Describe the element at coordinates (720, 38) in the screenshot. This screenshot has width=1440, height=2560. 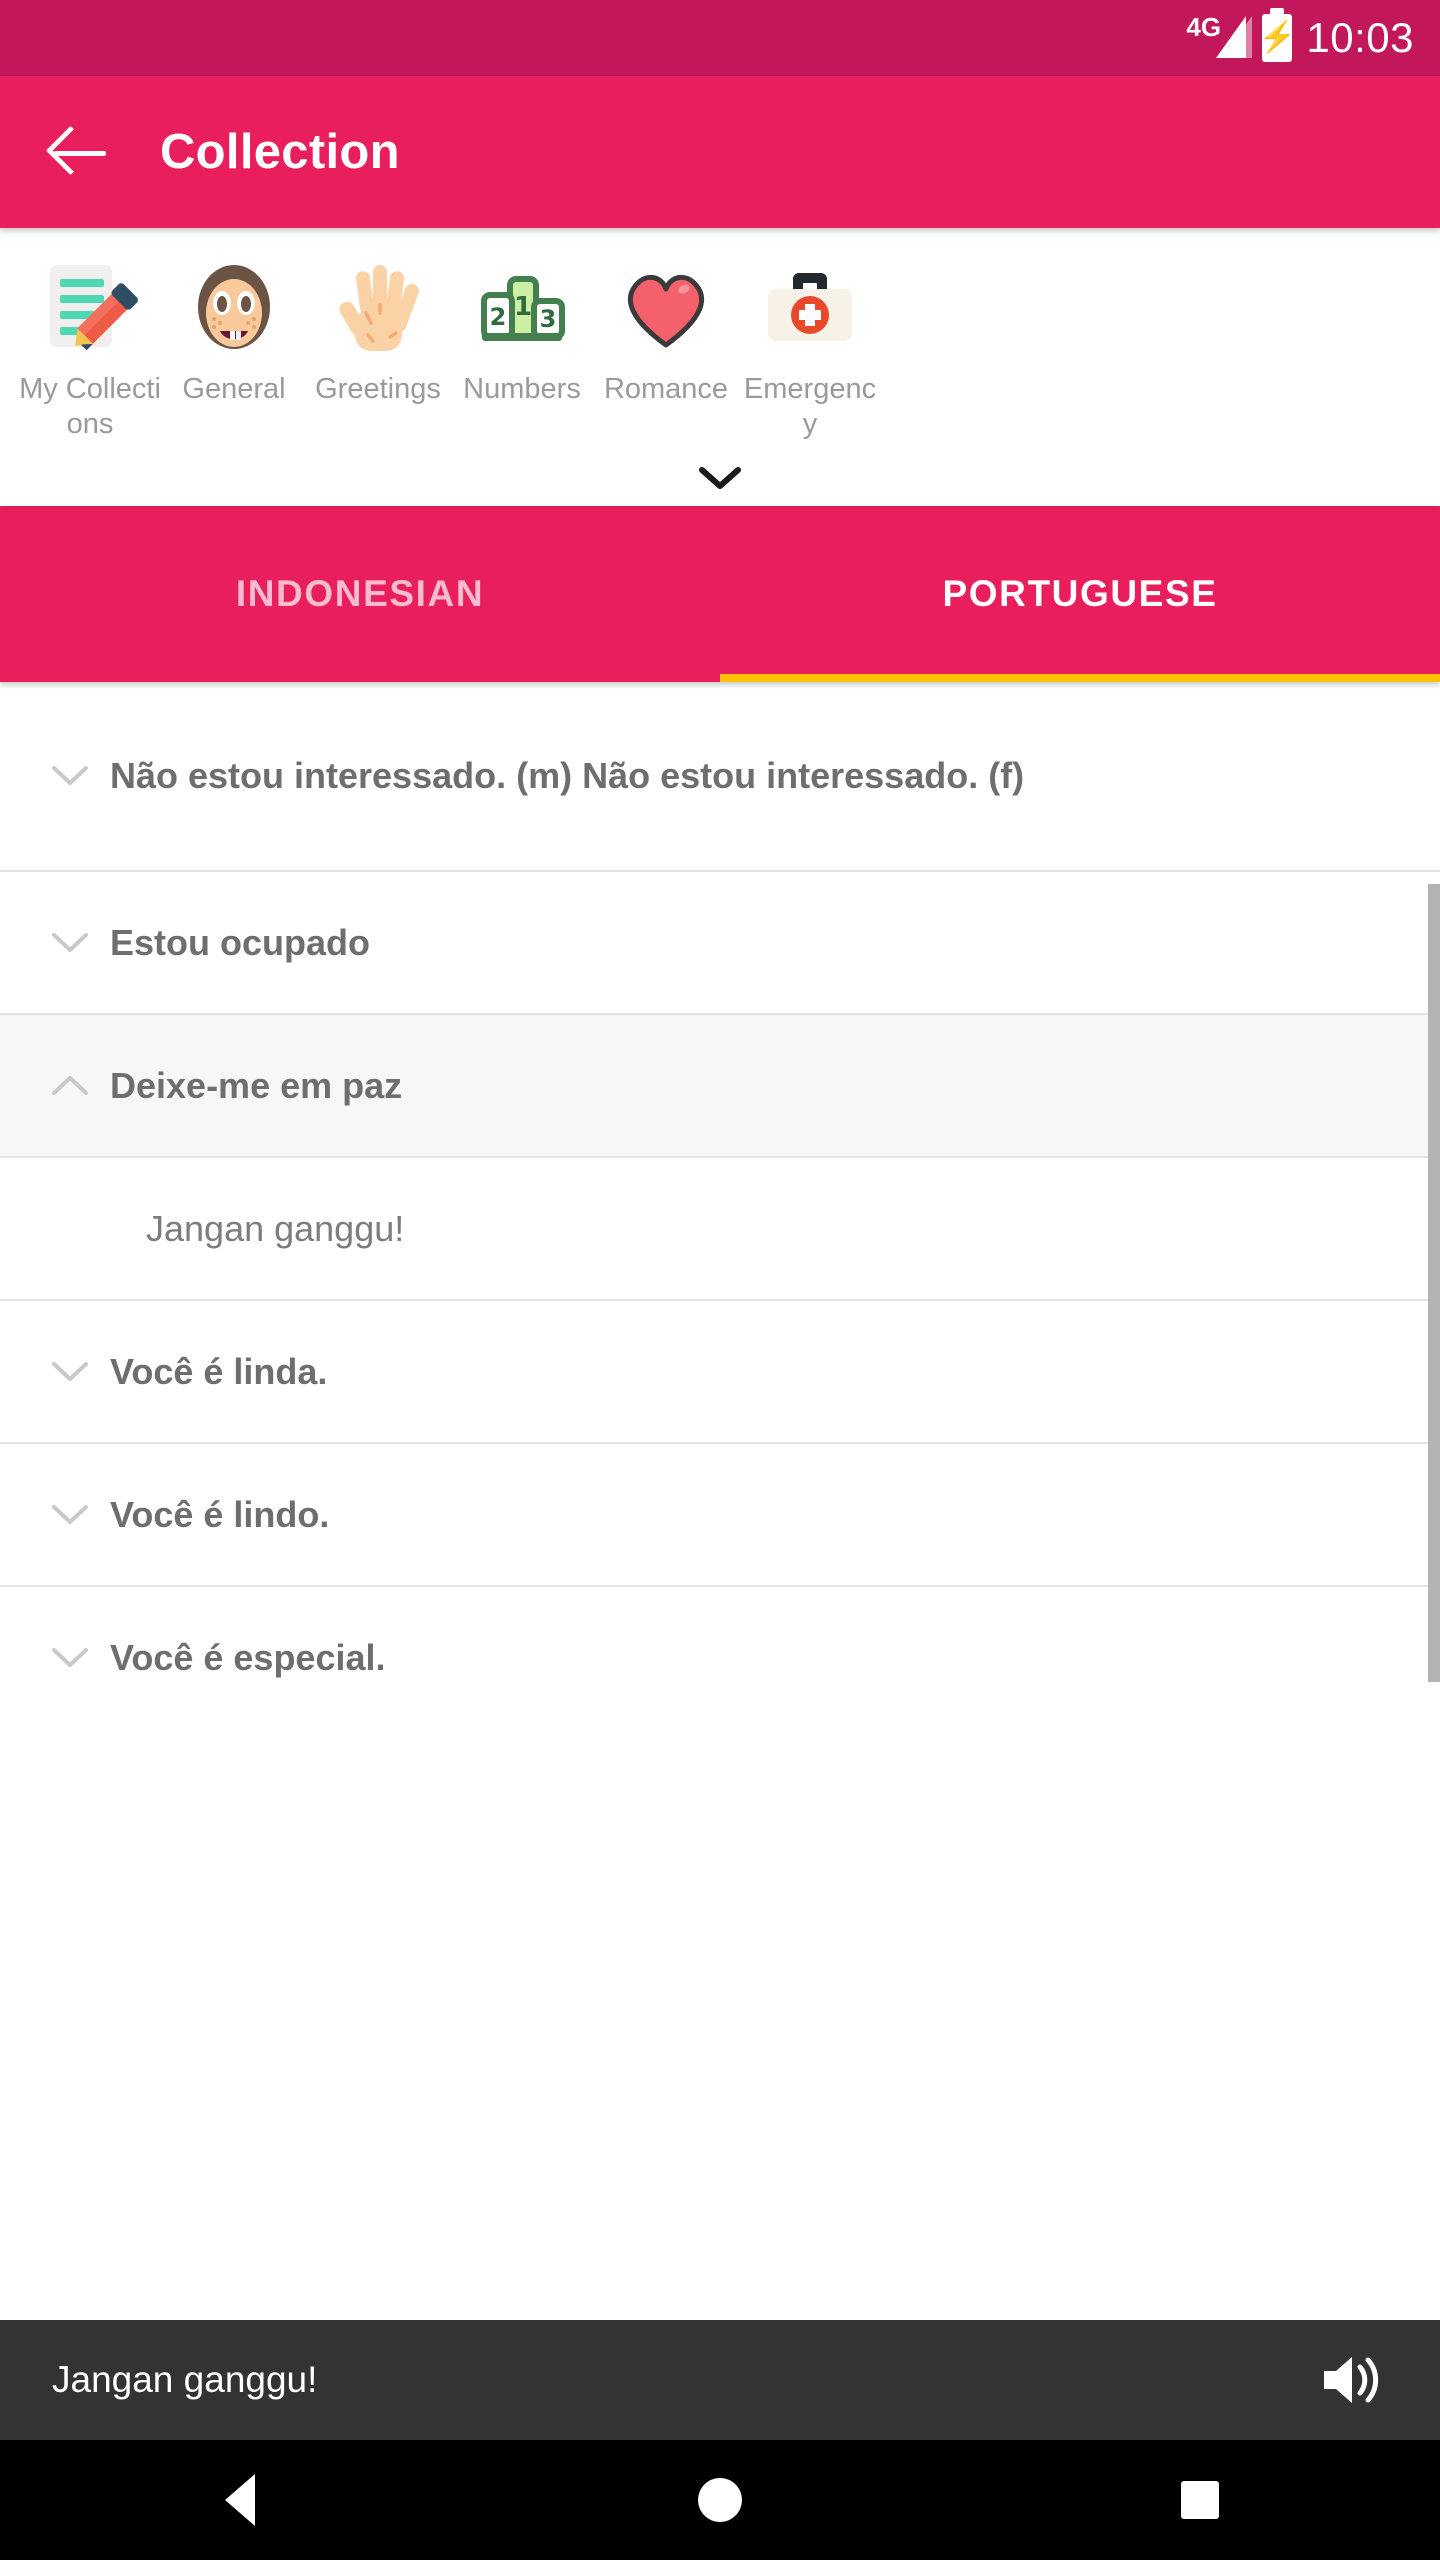
I see `status-bar: 4G ⚡ 10:03` at that location.